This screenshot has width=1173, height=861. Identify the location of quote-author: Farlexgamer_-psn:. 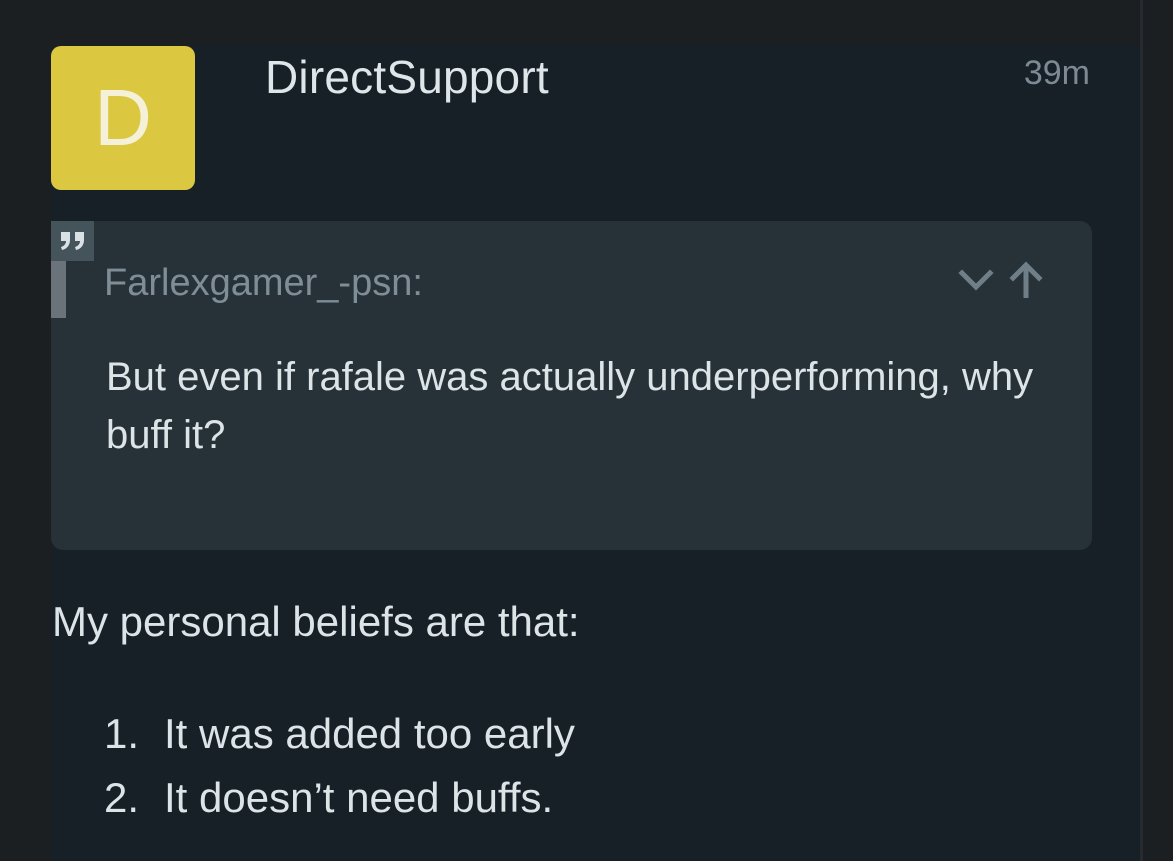
(263, 283).